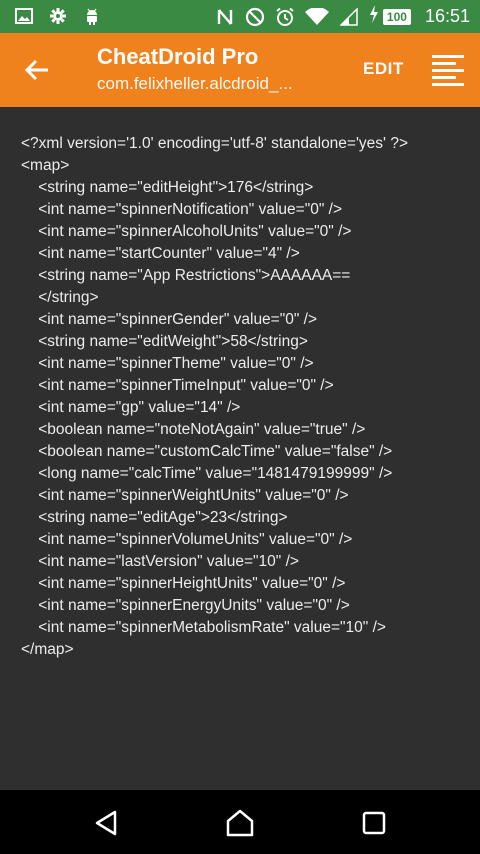 This screenshot has width=480, height=854. What do you see at coordinates (178, 56) in the screenshot?
I see `page-title: CheatDroid Pro` at bounding box center [178, 56].